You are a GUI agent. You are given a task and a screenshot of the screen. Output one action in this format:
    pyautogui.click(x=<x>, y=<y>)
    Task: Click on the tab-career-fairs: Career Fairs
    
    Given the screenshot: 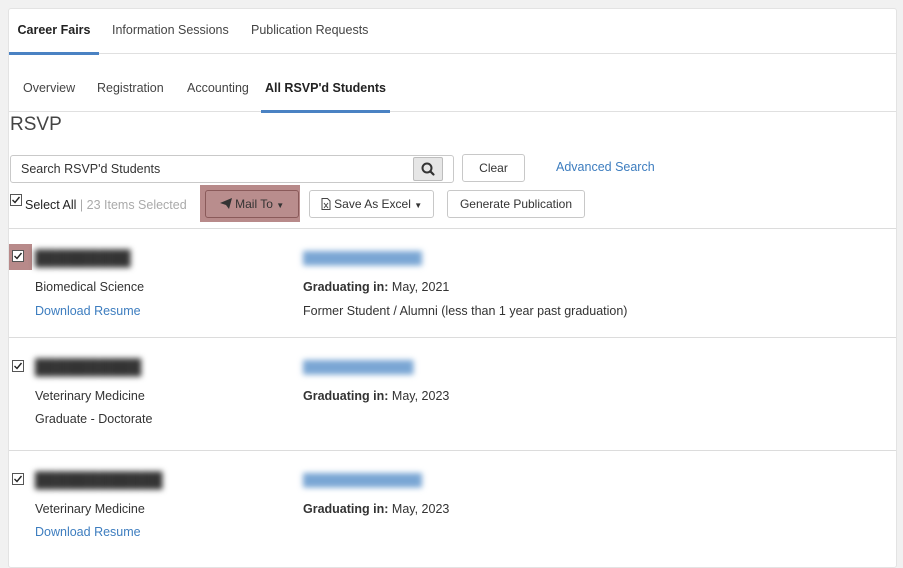 What is the action you would take?
    pyautogui.click(x=54, y=32)
    